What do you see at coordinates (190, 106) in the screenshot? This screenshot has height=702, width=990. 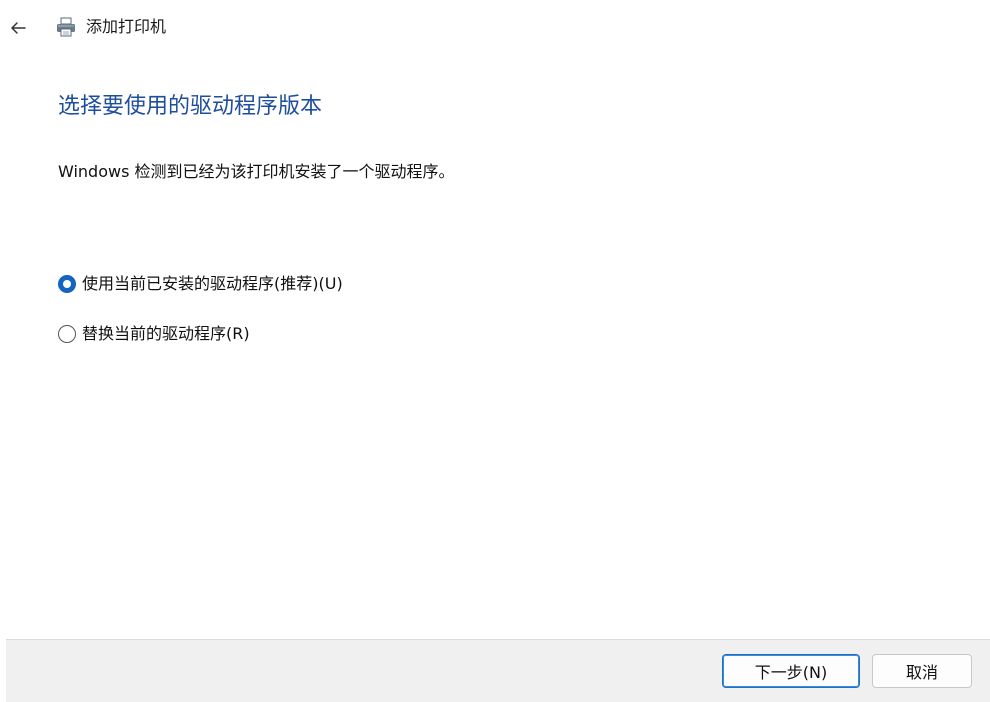 I see `page-heading: 选择要使用的驱动程序版本` at bounding box center [190, 106].